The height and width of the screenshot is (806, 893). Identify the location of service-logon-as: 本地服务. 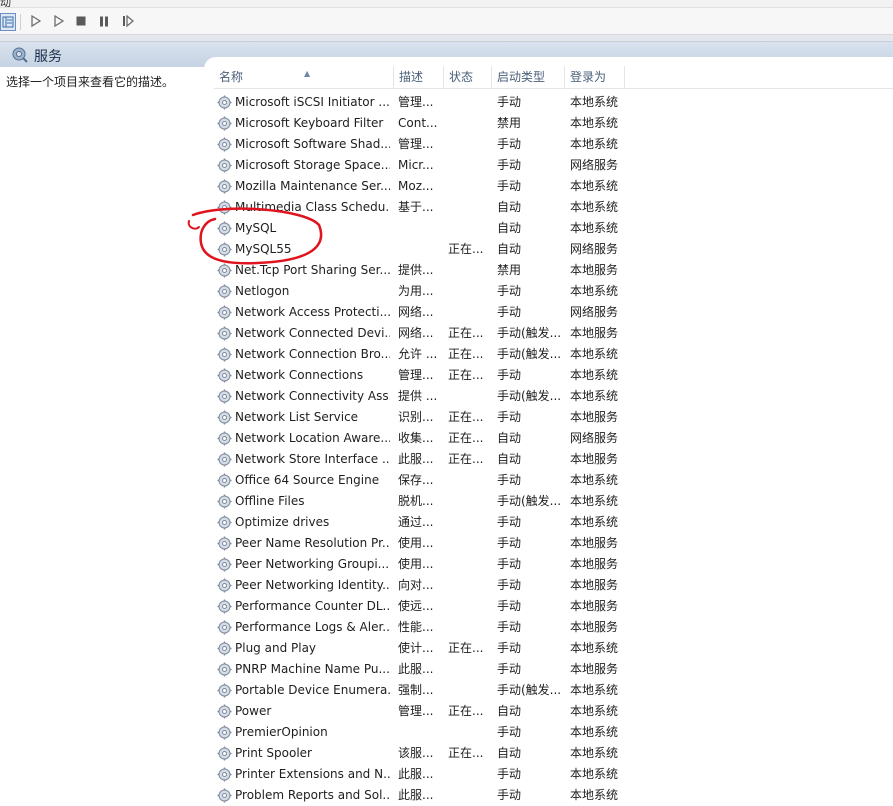
(594, 270).